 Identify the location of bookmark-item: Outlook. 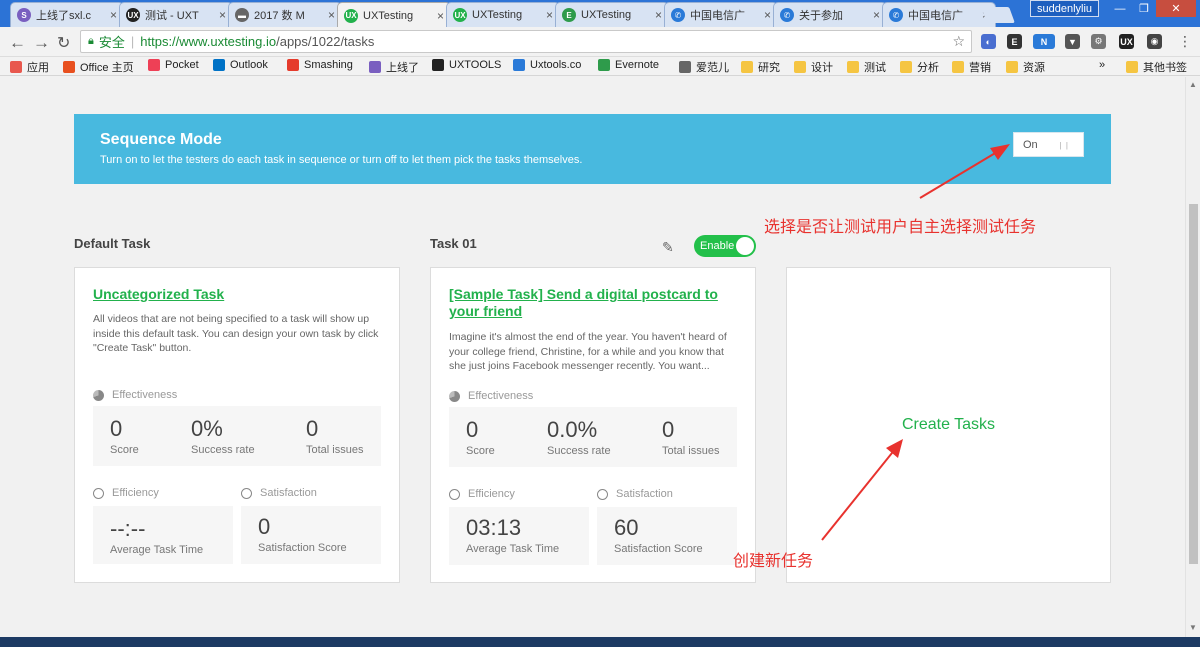
(240, 65).